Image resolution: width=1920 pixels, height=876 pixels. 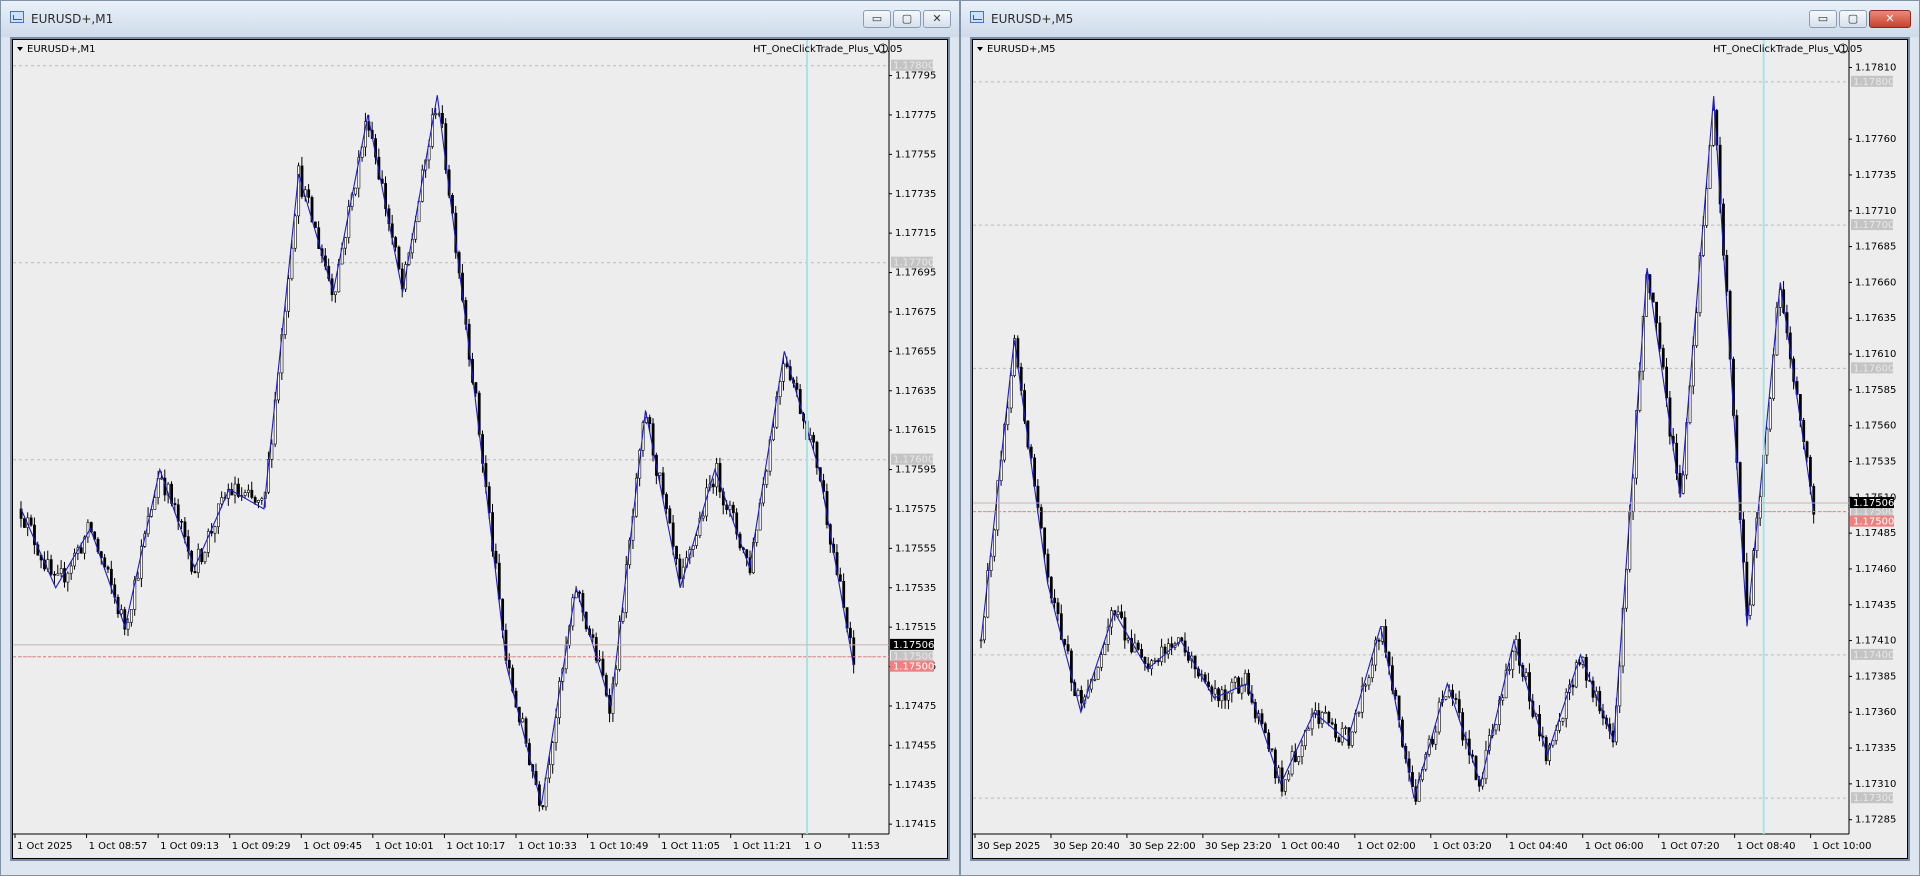 I want to click on y-tick-label: 1.17360, so click(x=1875, y=712).